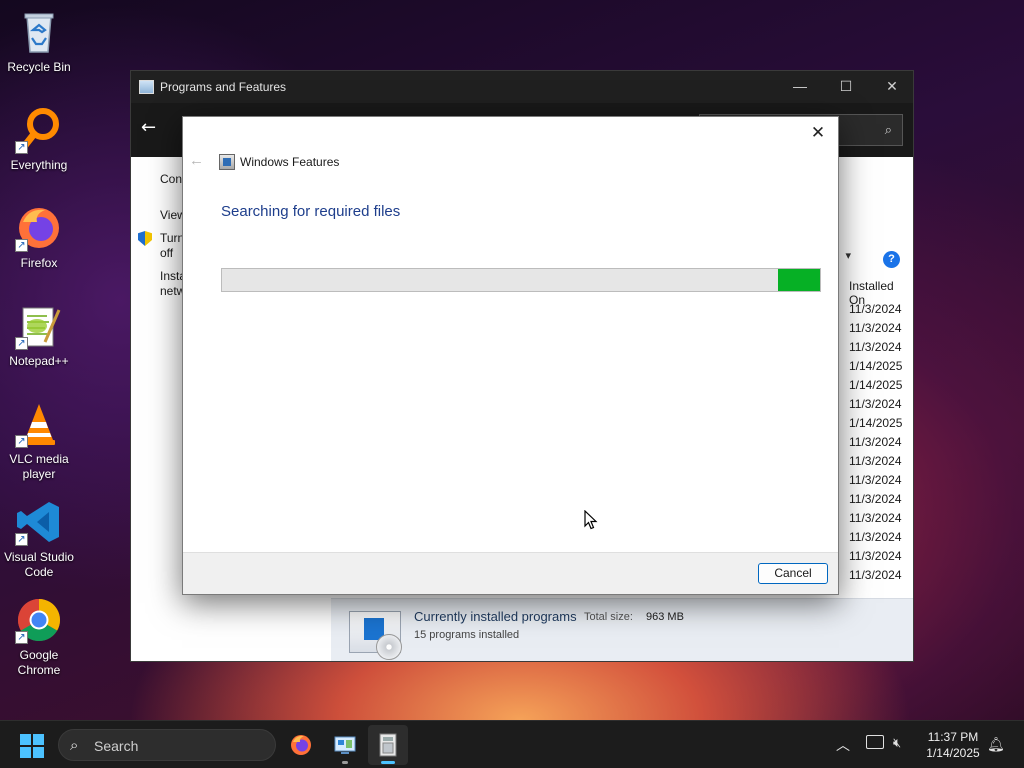 The width and height of the screenshot is (1024, 768). Describe the element at coordinates (290, 162) in the screenshot. I see `dialog-title: Windows Features` at that location.